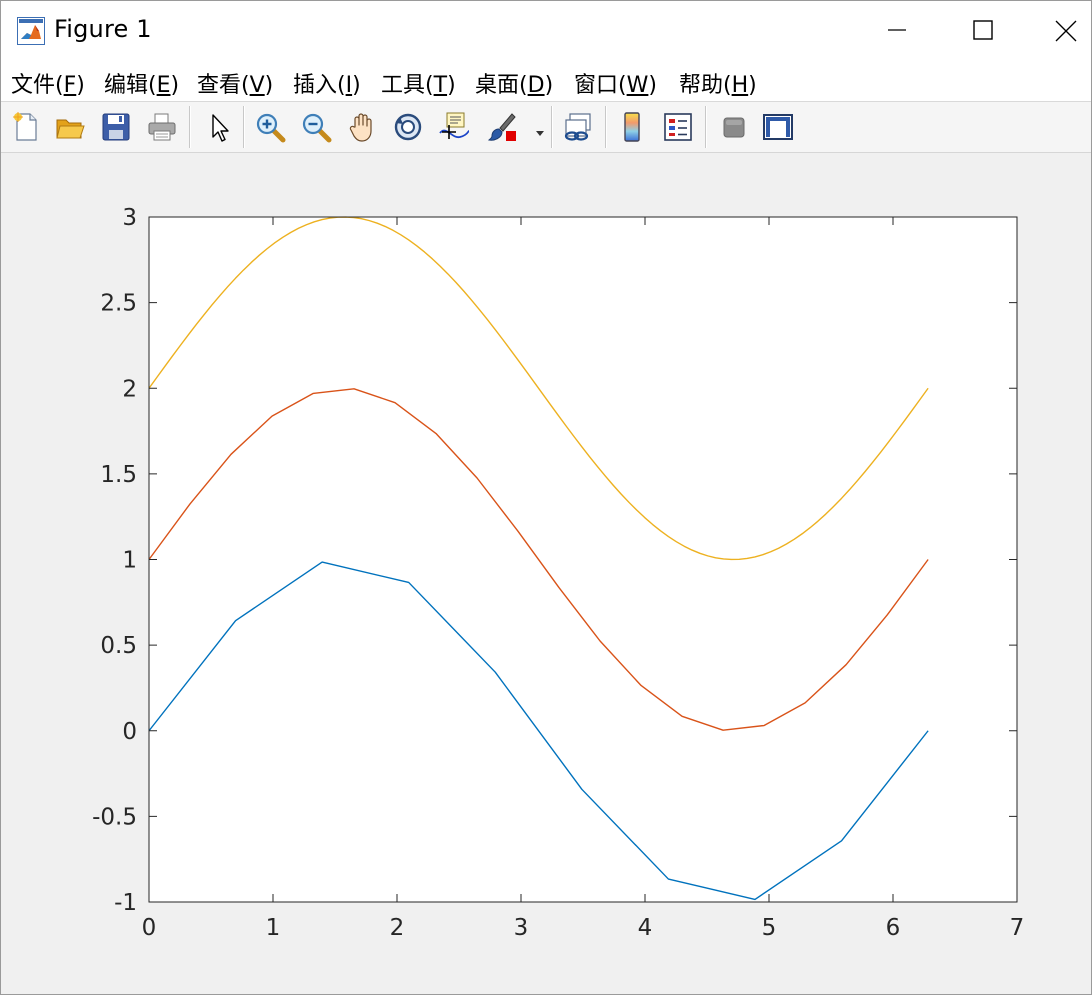  Describe the element at coordinates (740, 85) in the screenshot. I see `menu-help-mnemonic: H` at that location.